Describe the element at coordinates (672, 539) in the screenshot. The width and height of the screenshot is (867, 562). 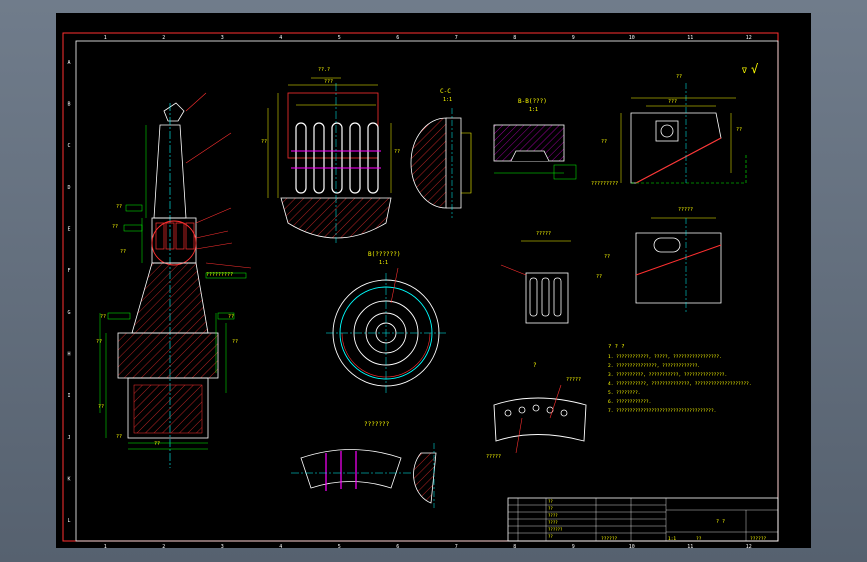
I see `title-block-scale: 1:1` at that location.